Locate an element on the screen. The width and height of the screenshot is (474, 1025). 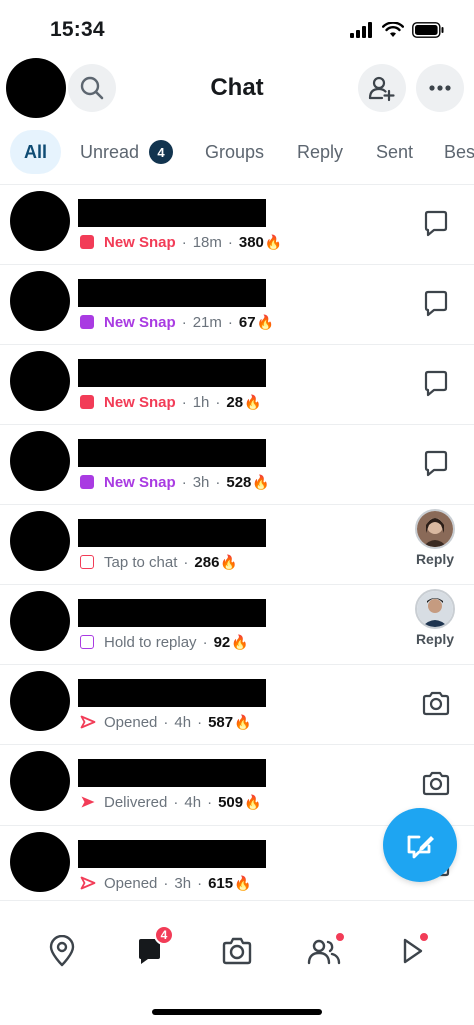
nav-chat: 4 is located at coordinates (151, 949).